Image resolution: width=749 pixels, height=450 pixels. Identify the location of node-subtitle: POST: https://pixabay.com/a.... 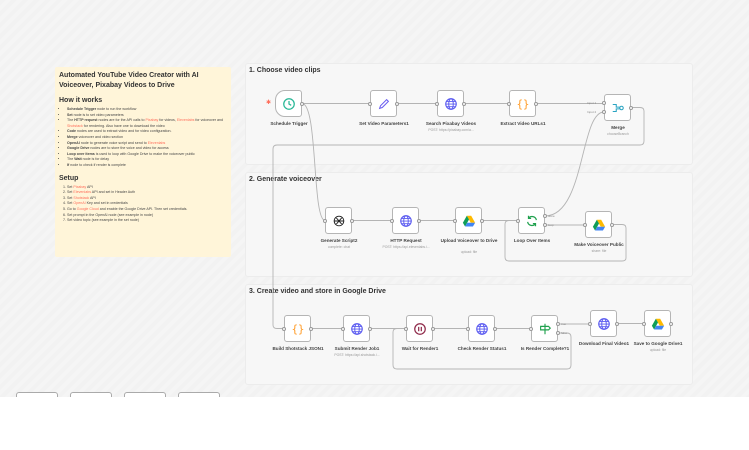
(451, 130).